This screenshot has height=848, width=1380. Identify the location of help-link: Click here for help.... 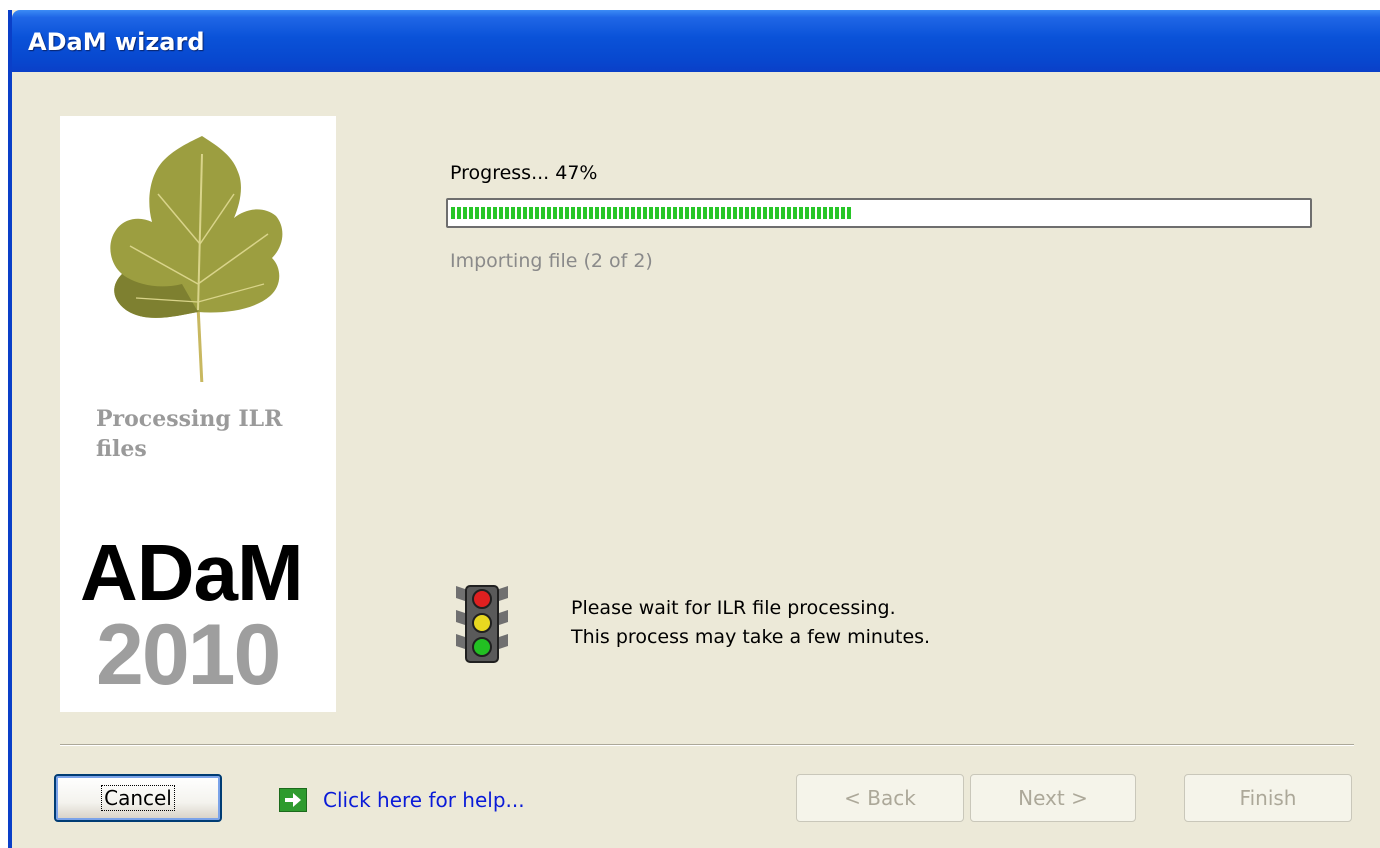
(402, 800).